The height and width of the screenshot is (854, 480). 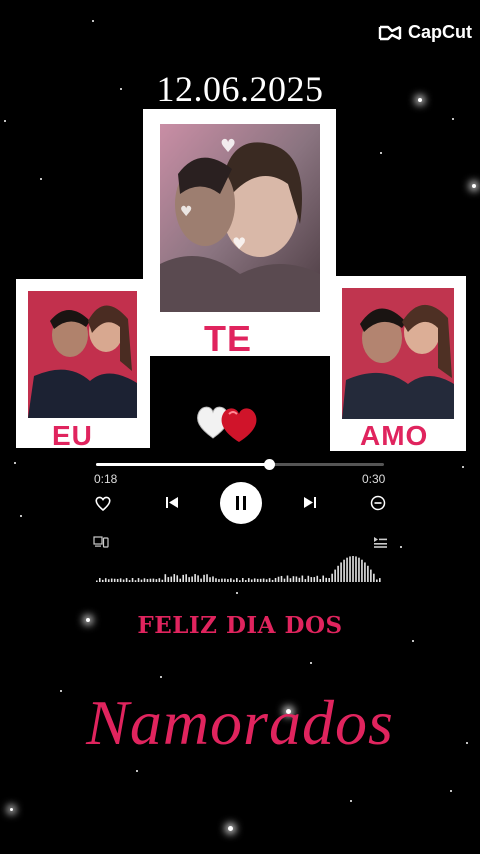 I want to click on device-button, so click(x=101, y=542).